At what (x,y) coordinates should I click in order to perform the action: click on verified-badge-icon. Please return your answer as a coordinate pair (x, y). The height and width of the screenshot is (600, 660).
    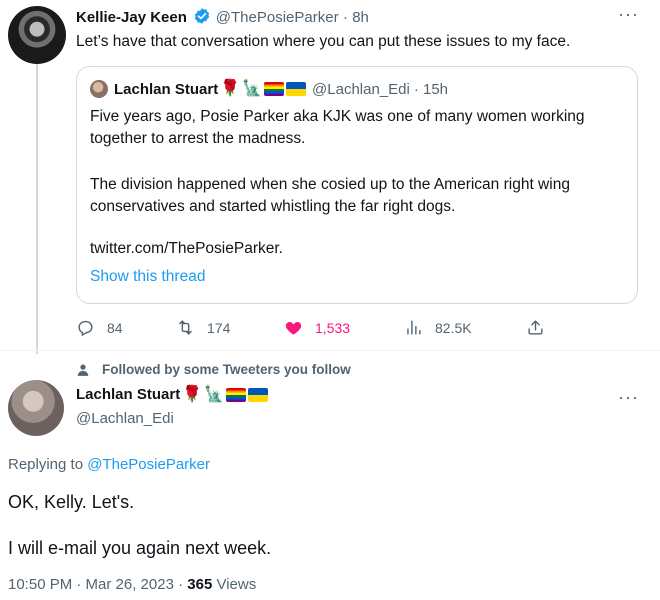
    Looking at the image, I should click on (202, 16).